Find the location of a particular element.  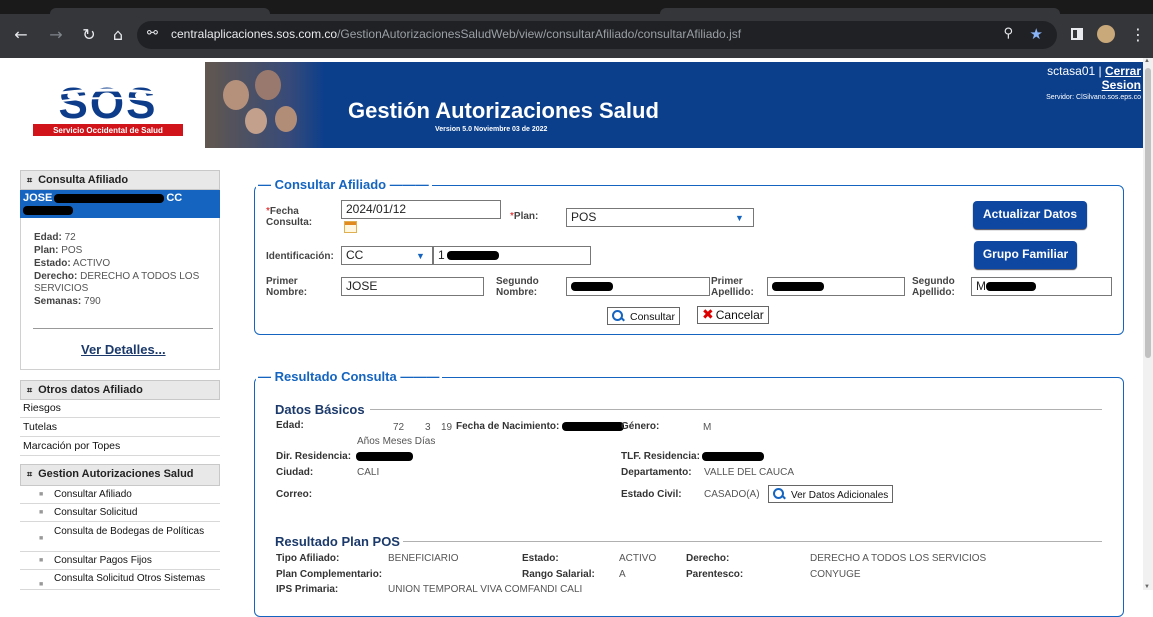

divider is located at coordinates (123, 328).